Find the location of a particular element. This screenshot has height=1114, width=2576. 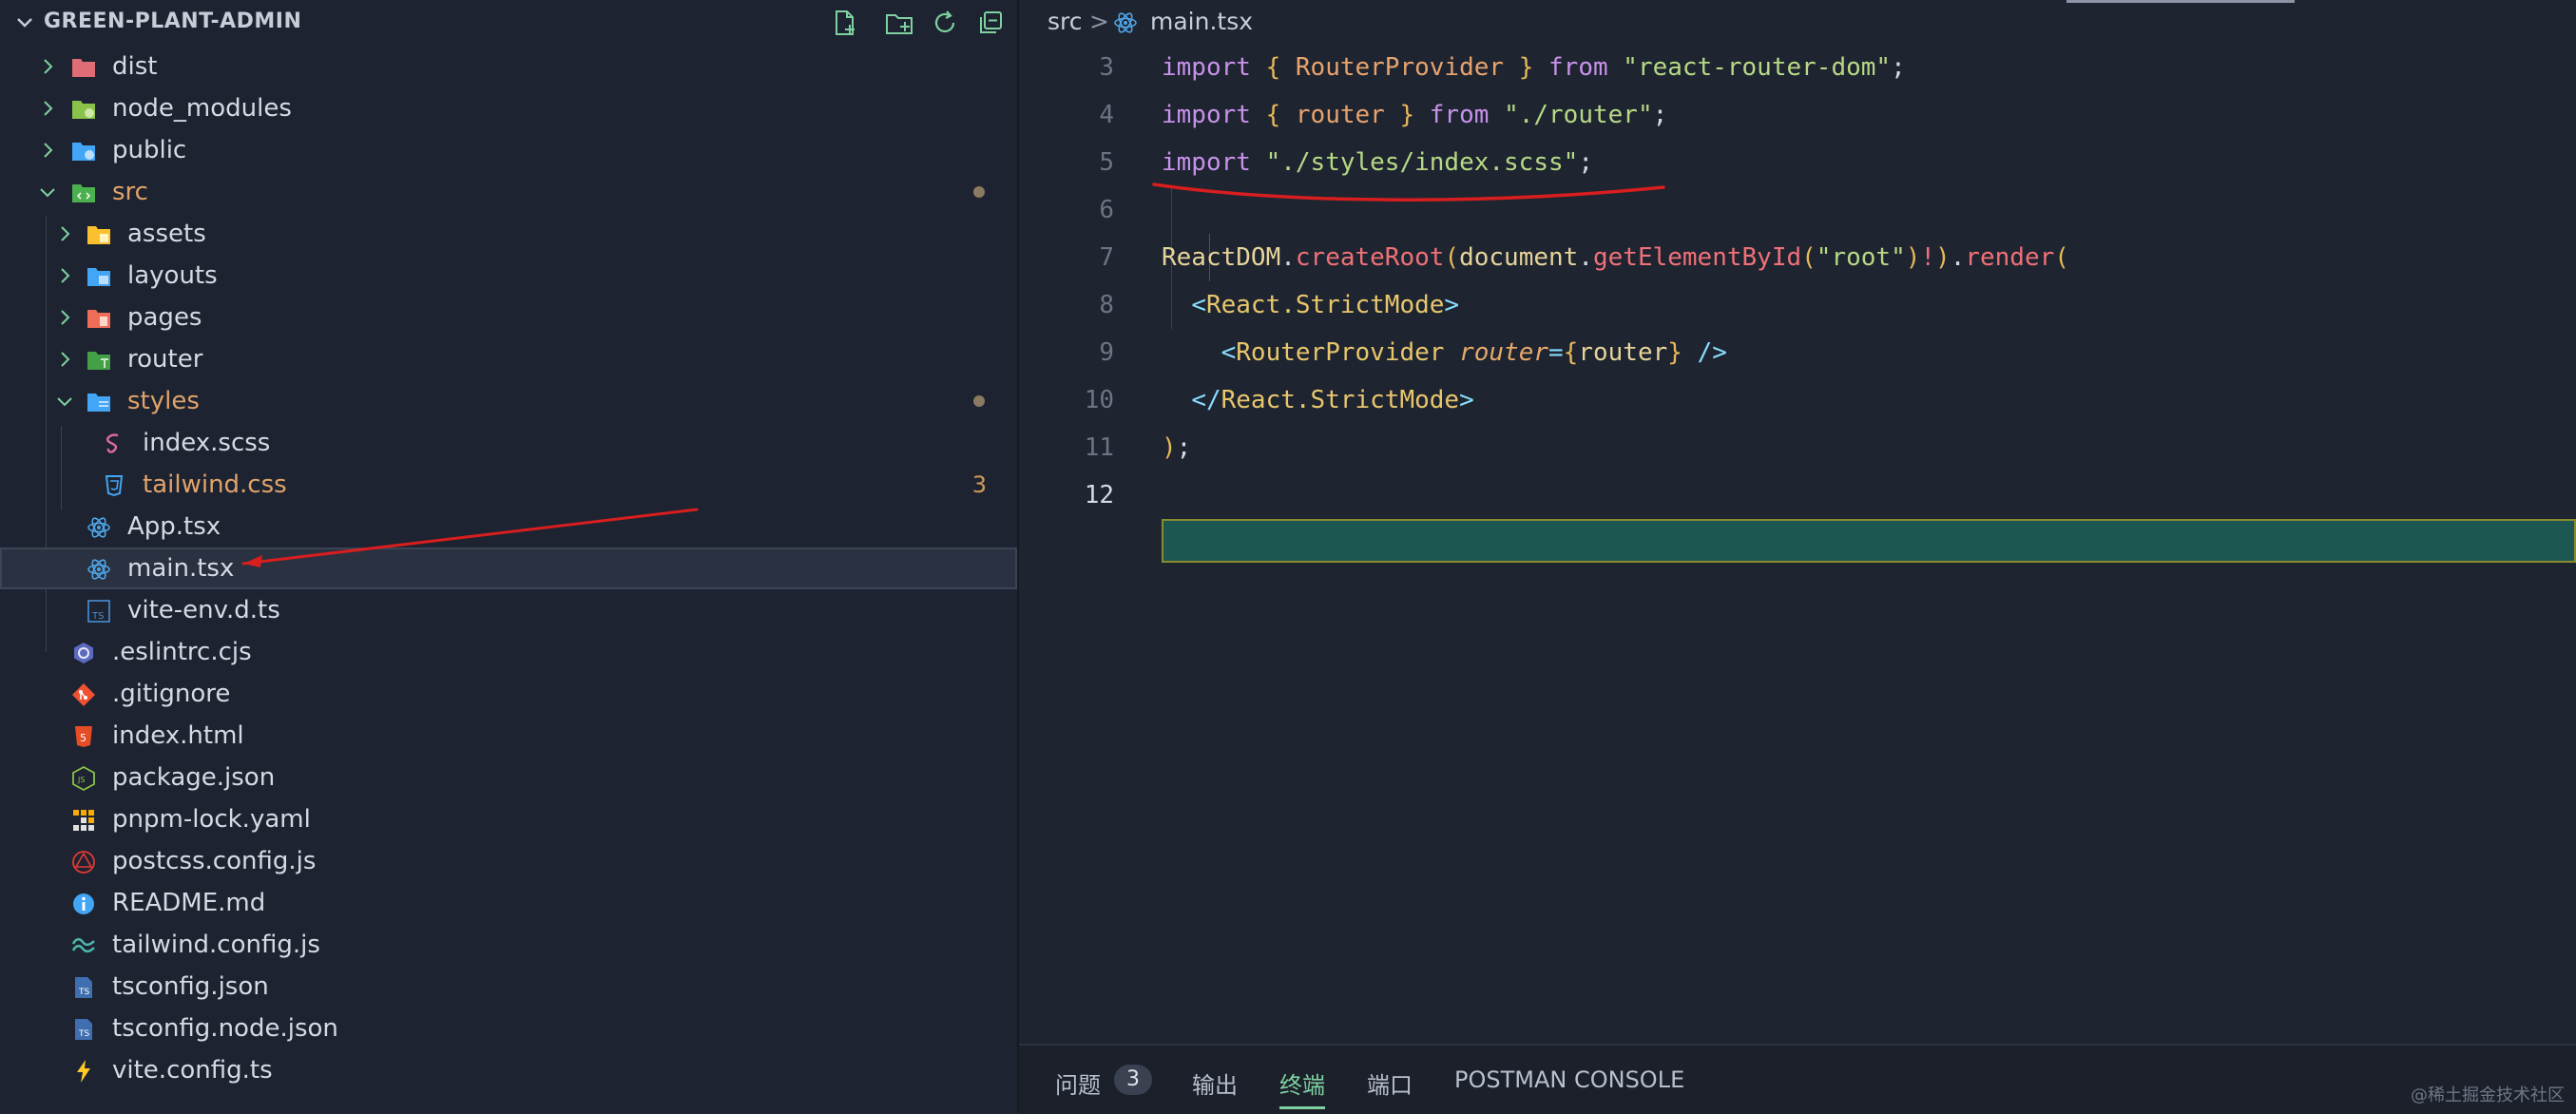

tree-item-index-scss: index.scss is located at coordinates (509, 443).